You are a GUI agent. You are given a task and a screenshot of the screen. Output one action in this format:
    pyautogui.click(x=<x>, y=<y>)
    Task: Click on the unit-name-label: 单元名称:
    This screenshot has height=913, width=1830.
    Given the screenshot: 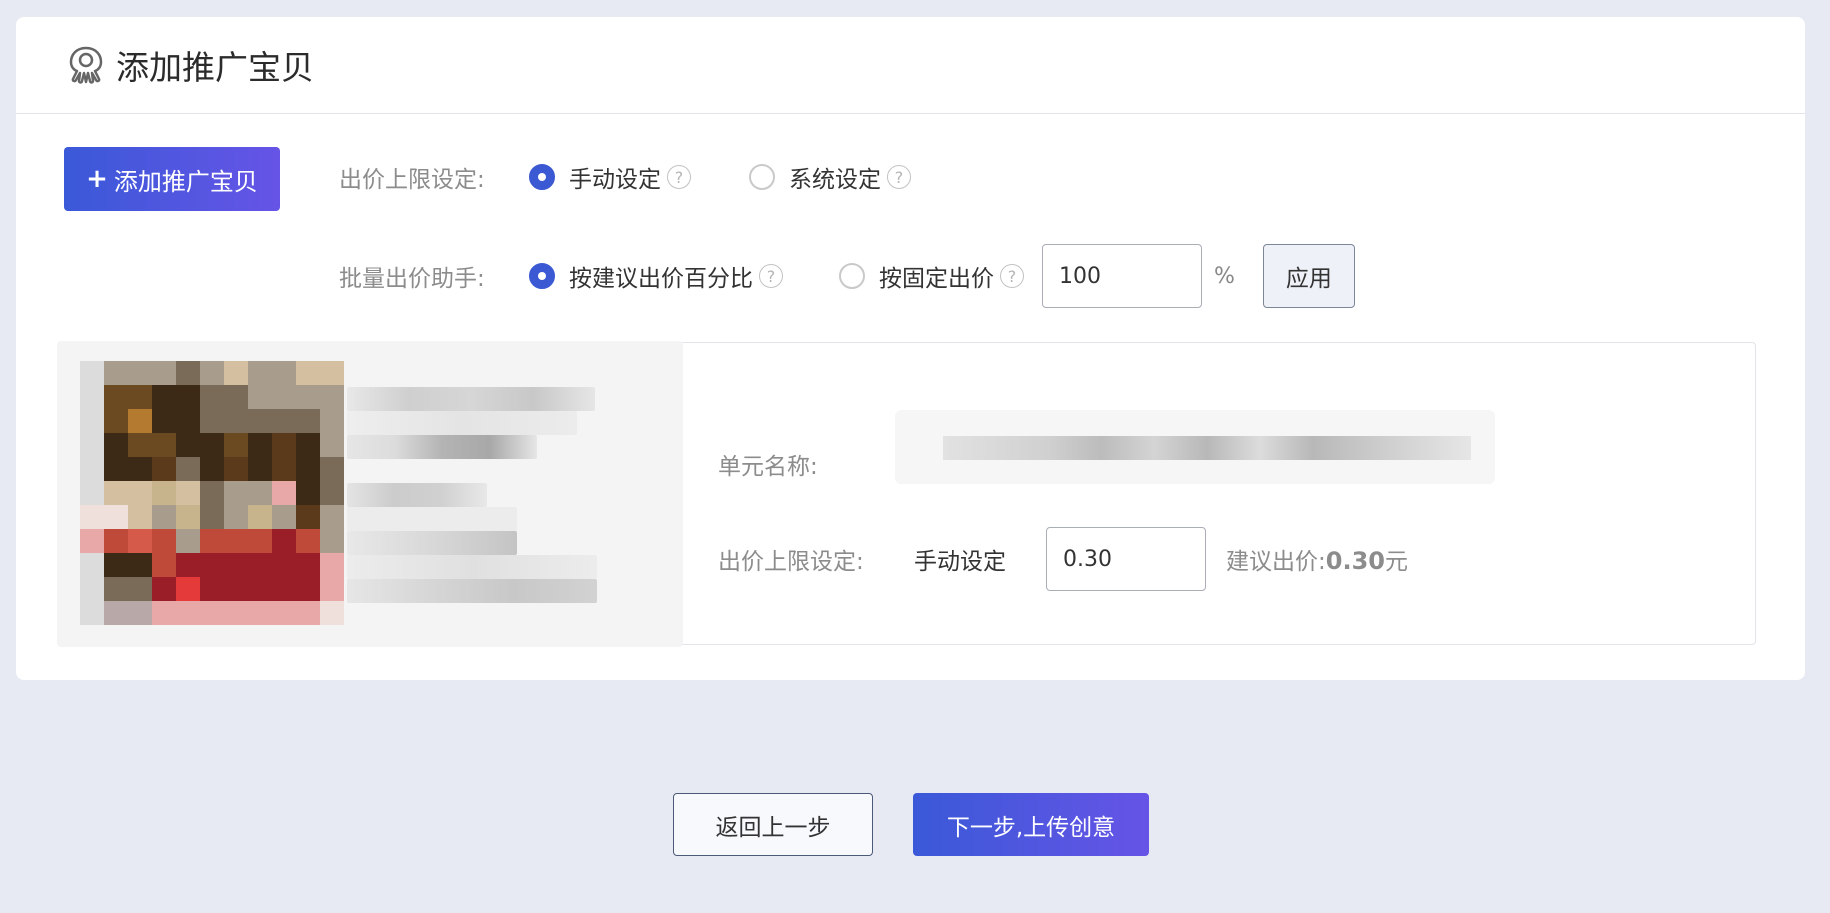 What is the action you would take?
    pyautogui.click(x=768, y=467)
    